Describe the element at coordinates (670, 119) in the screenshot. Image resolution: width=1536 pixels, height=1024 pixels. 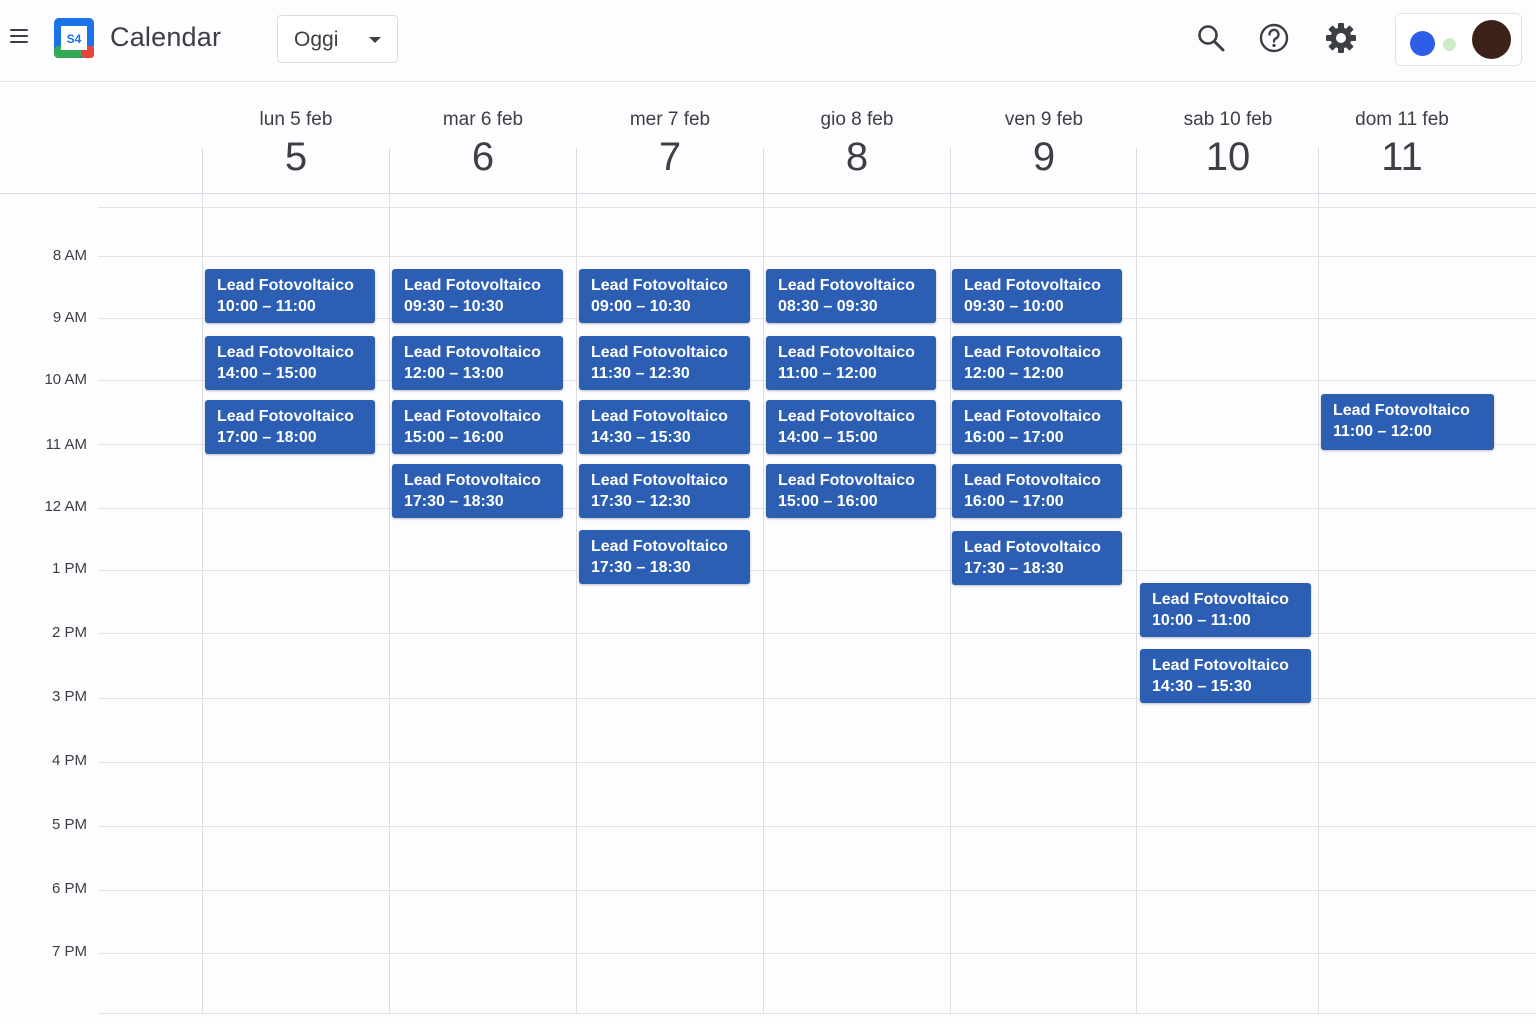
I see `day-name: mer 7 feb` at that location.